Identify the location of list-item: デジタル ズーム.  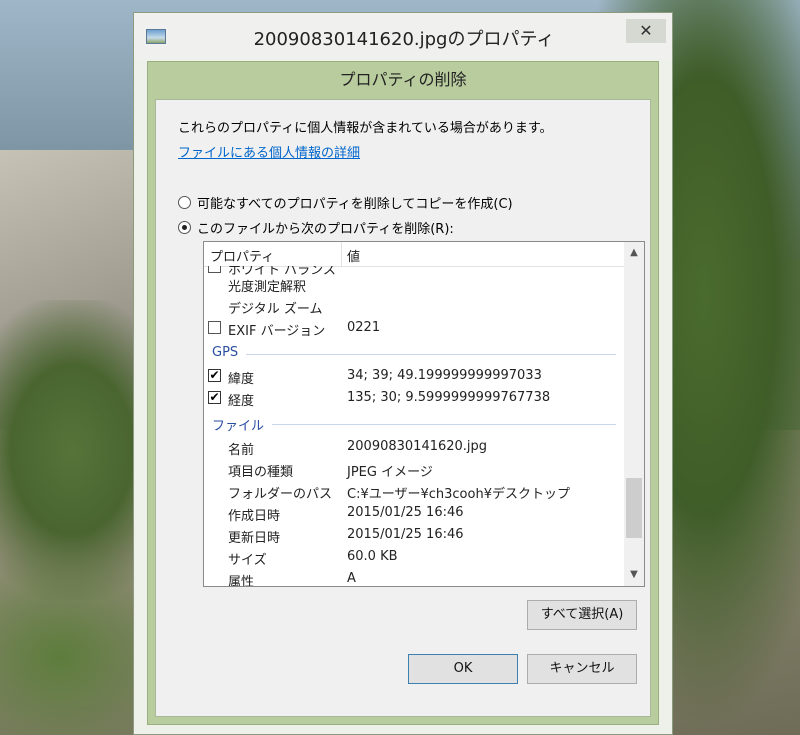
(414, 306).